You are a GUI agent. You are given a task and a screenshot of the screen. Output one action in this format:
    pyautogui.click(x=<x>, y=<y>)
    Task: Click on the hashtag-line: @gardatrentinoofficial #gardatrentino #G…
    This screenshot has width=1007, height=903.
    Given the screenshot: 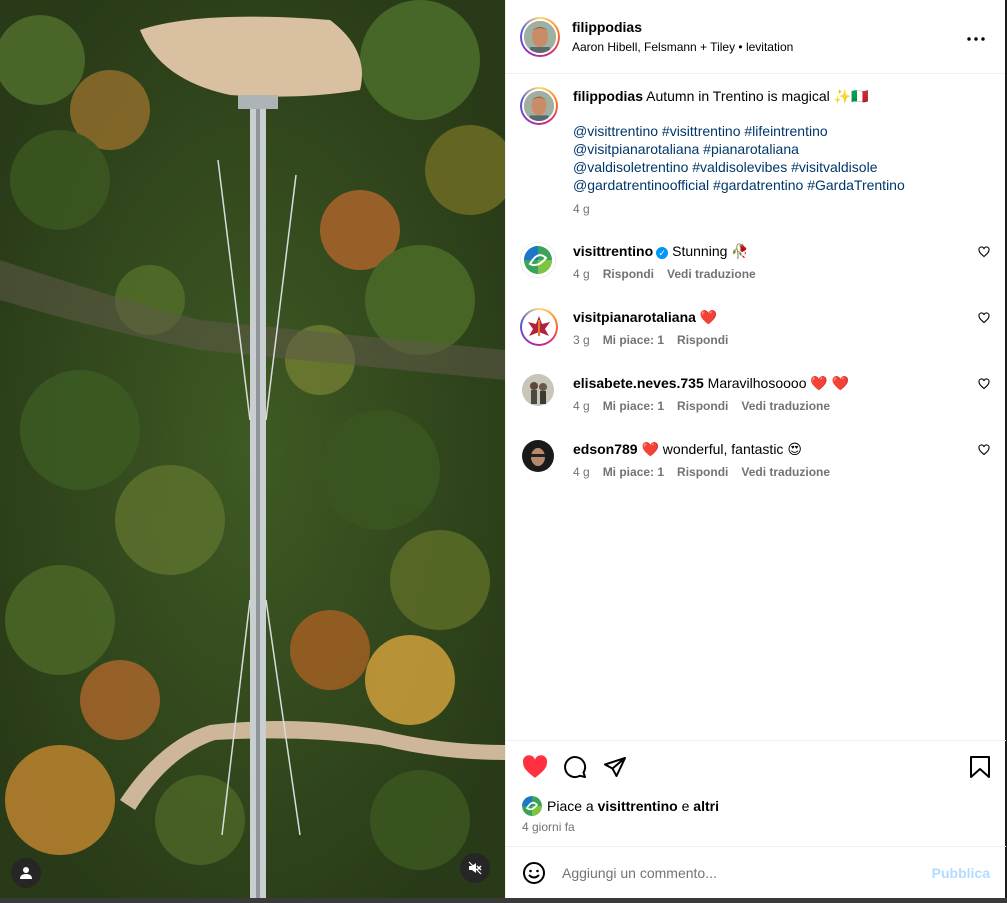 What is the action you would take?
    pyautogui.click(x=781, y=185)
    